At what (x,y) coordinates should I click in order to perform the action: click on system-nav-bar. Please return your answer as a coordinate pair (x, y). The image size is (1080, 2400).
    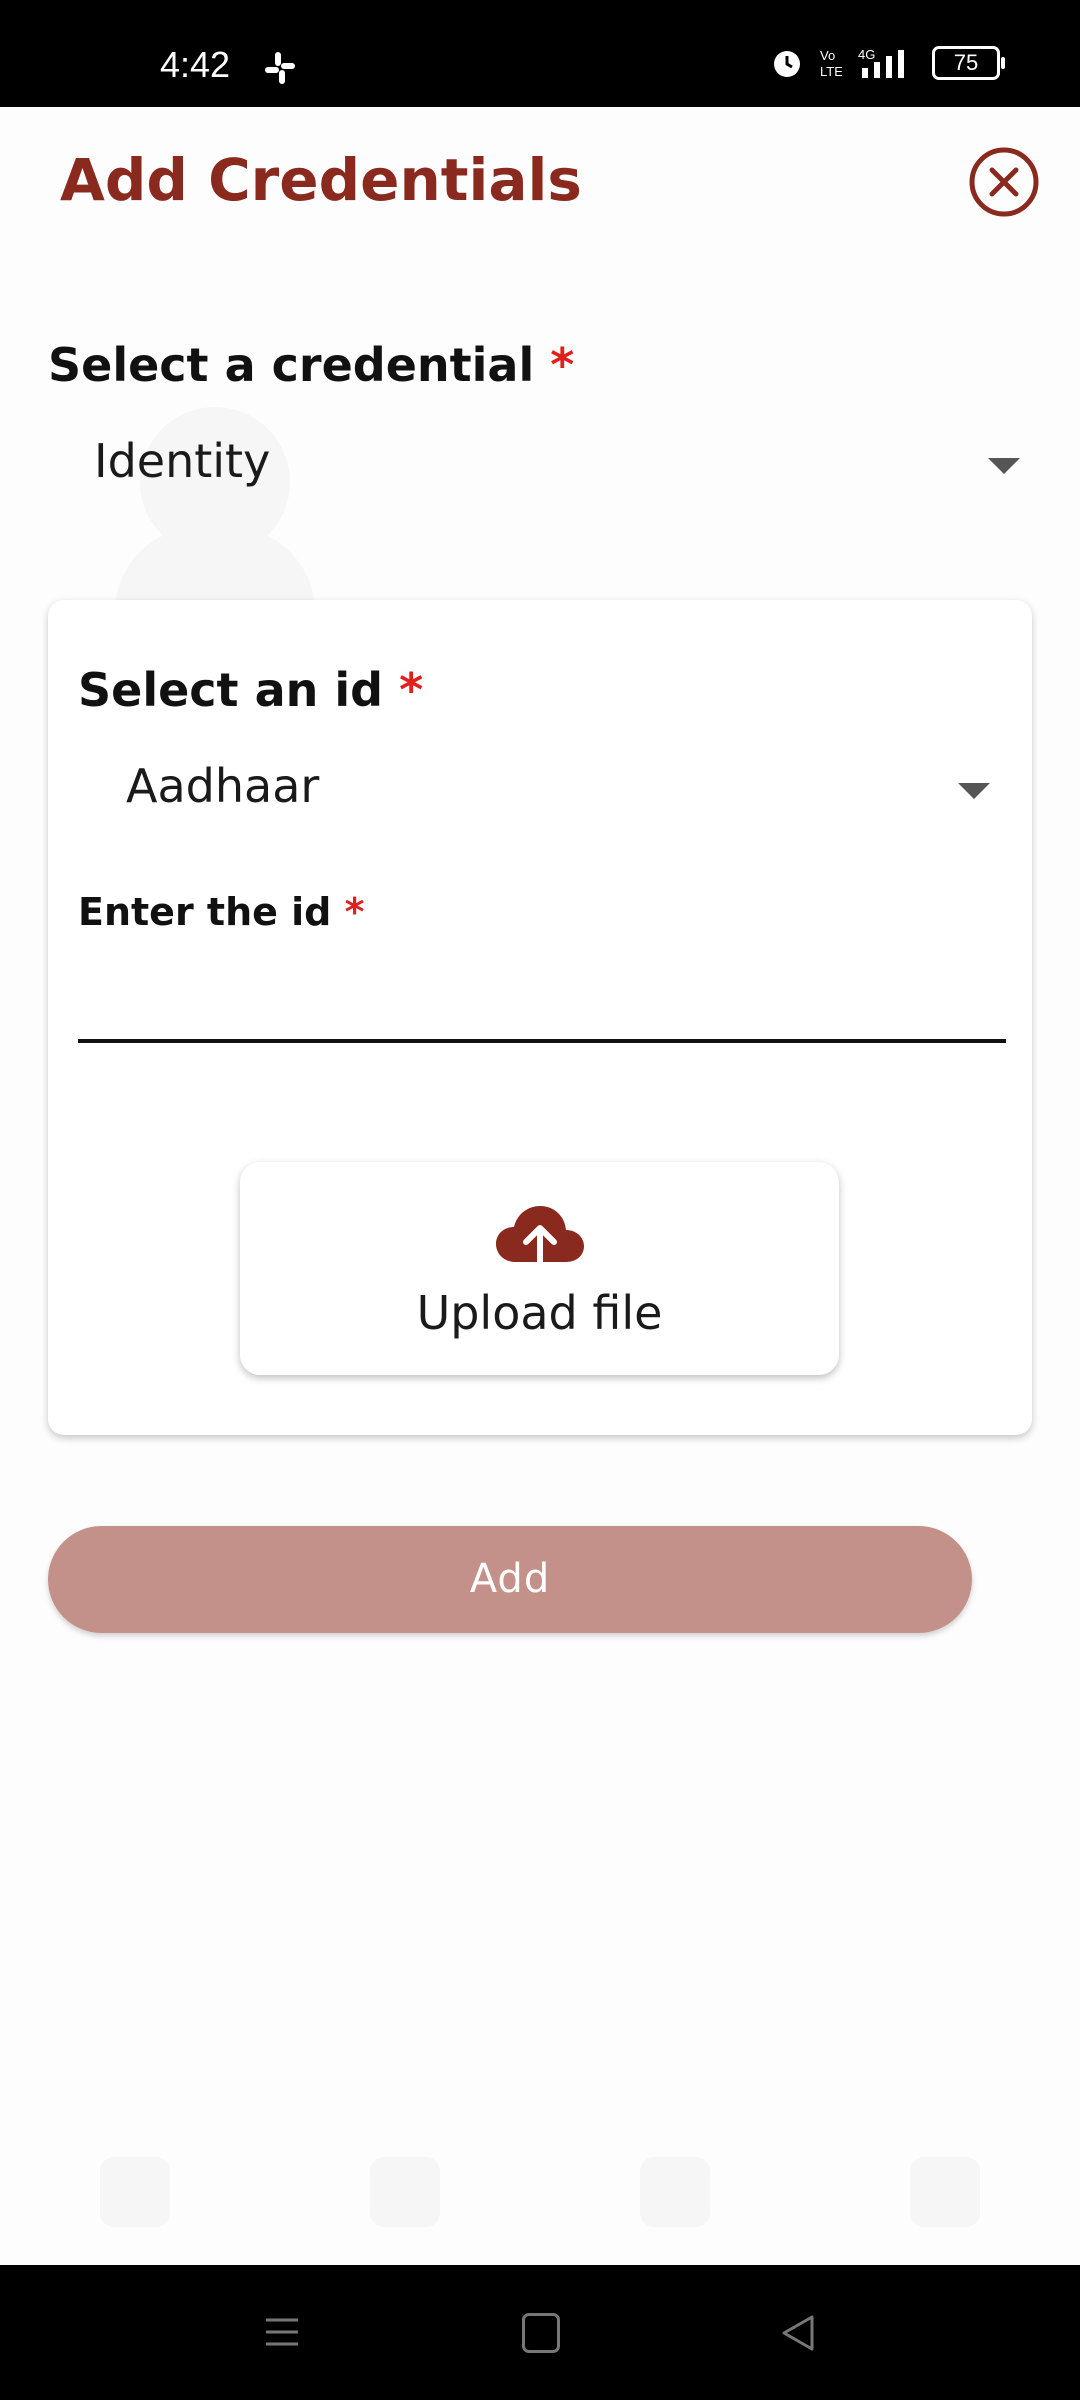
    Looking at the image, I should click on (540, 2332).